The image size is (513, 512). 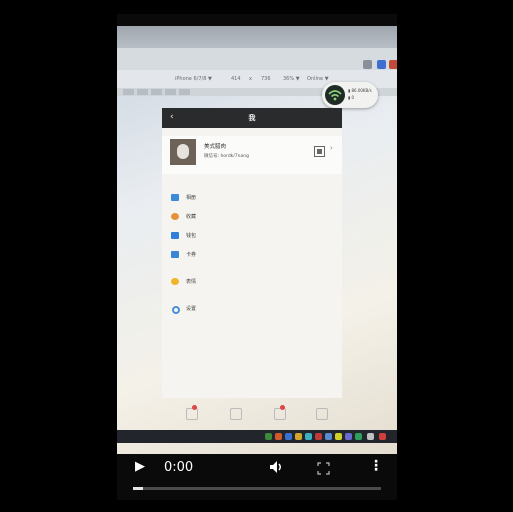 What do you see at coordinates (252, 155) in the screenshot?
I see `profile-card: 美式腊肉 微信号: hordk/7nang ›` at bounding box center [252, 155].